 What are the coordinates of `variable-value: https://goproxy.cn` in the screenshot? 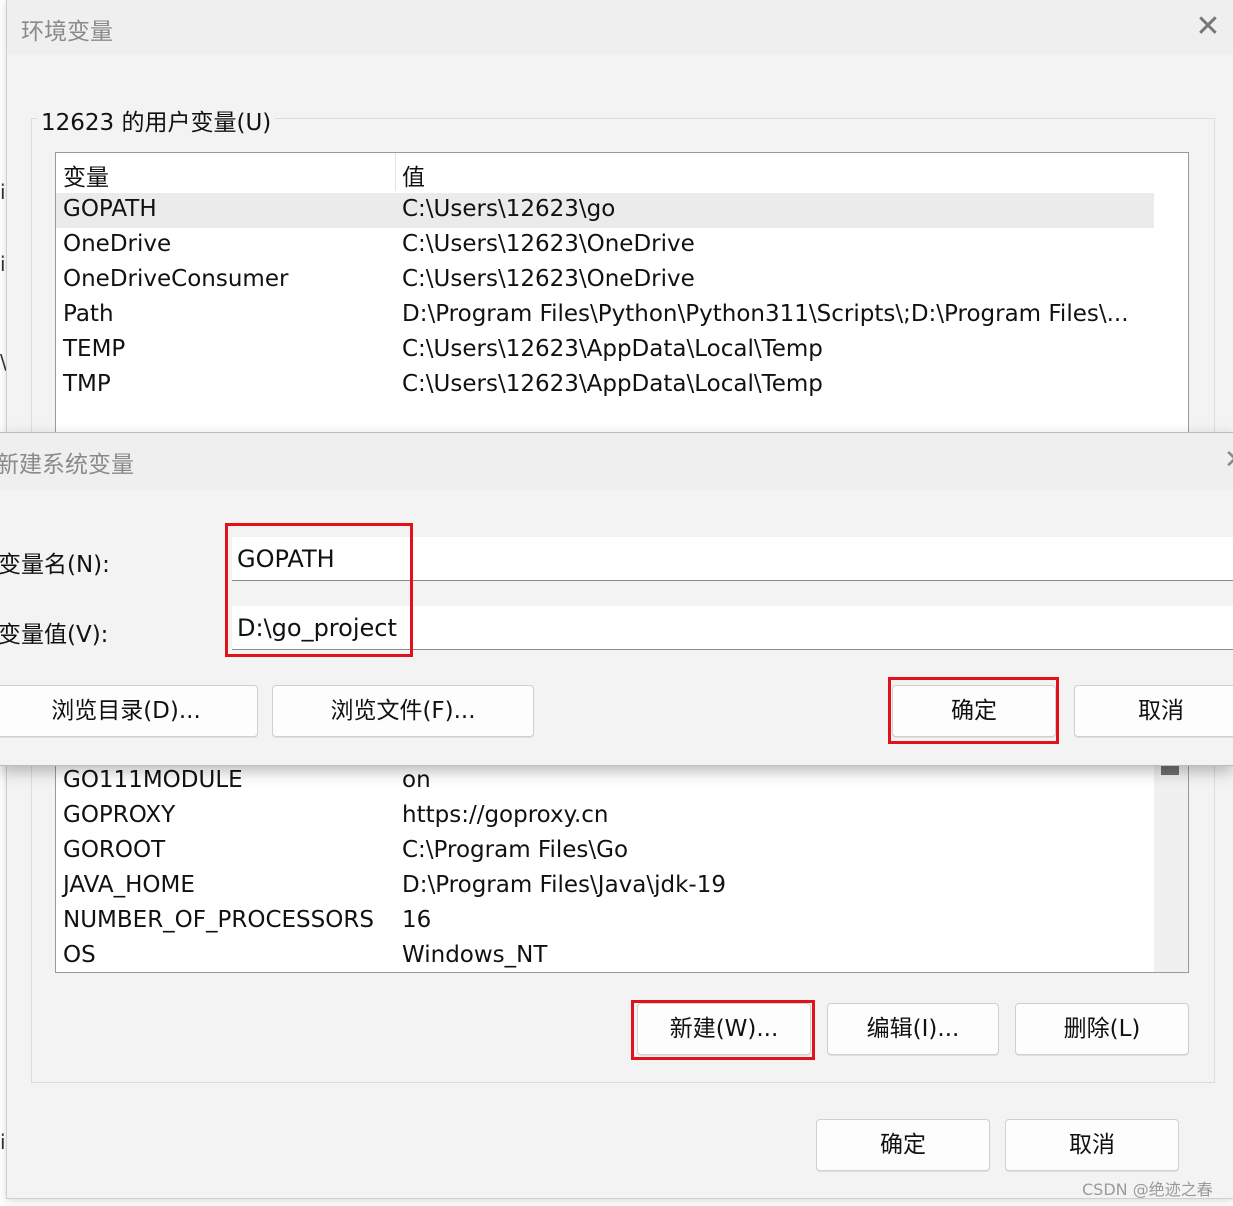 It's located at (505, 815).